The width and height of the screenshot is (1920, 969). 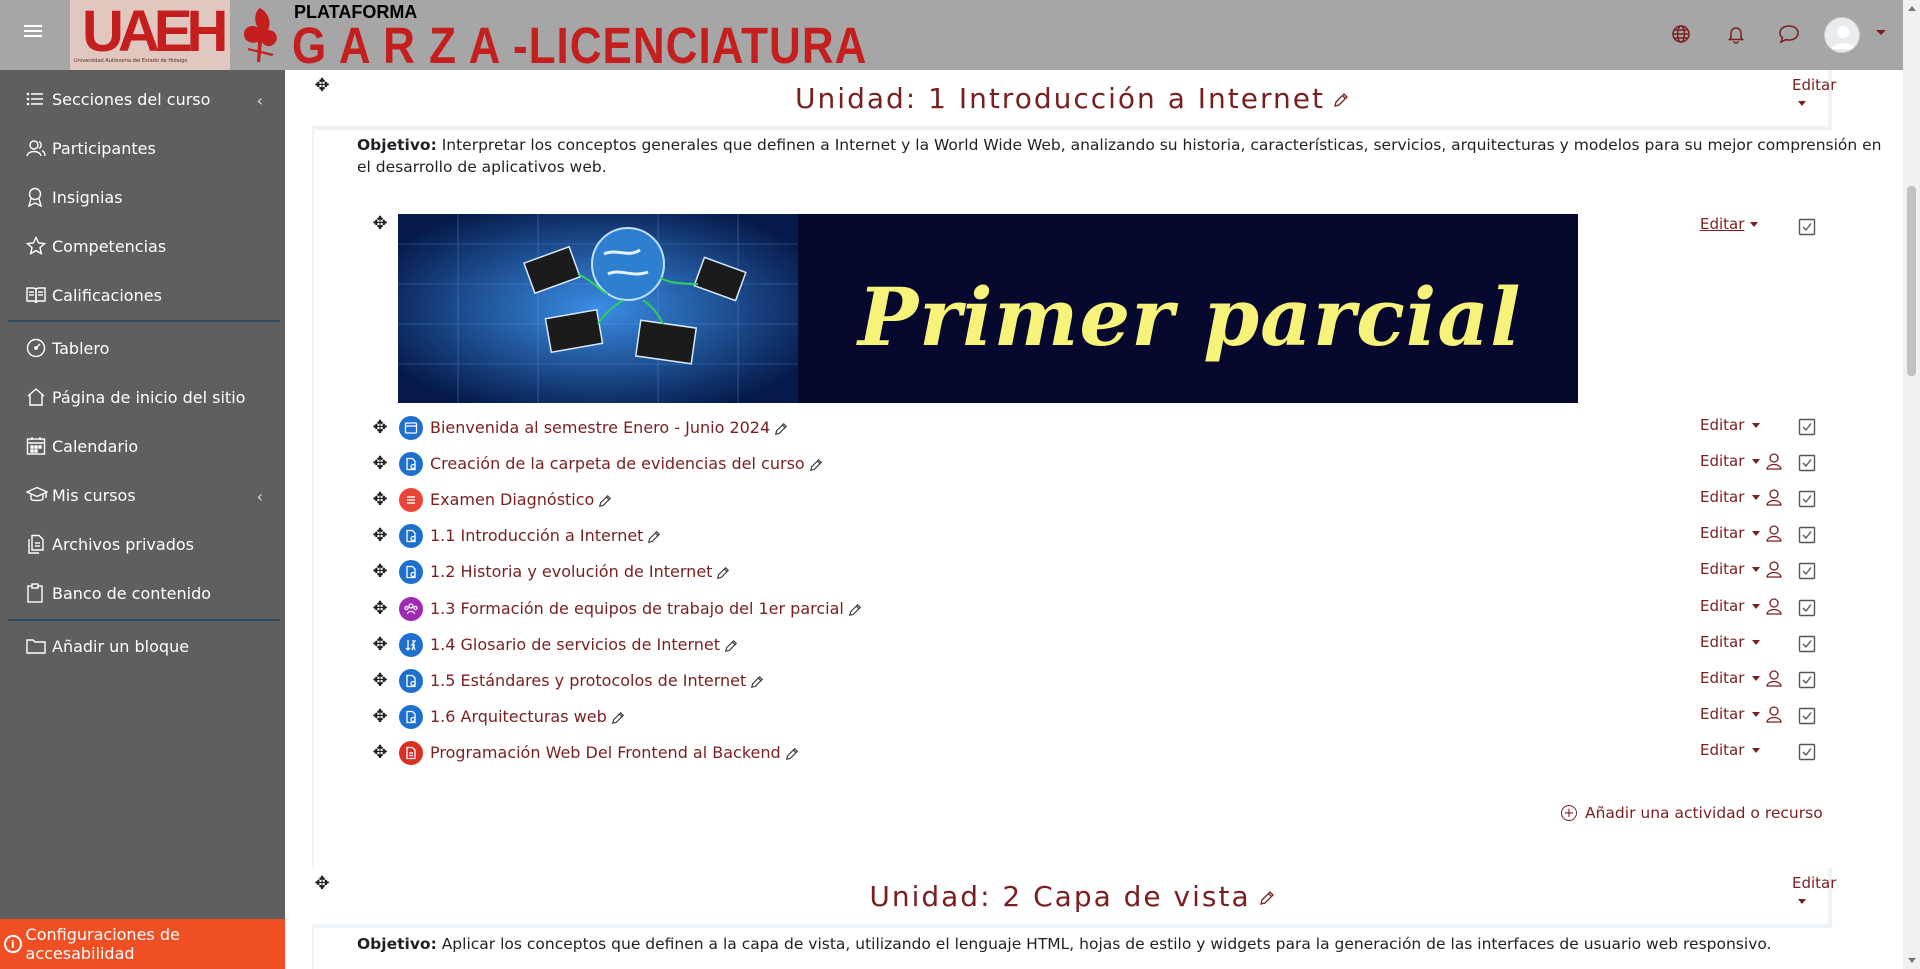 I want to click on accessibility-settings-button: i Configuraciones de accesabilidad, so click(x=142, y=944).